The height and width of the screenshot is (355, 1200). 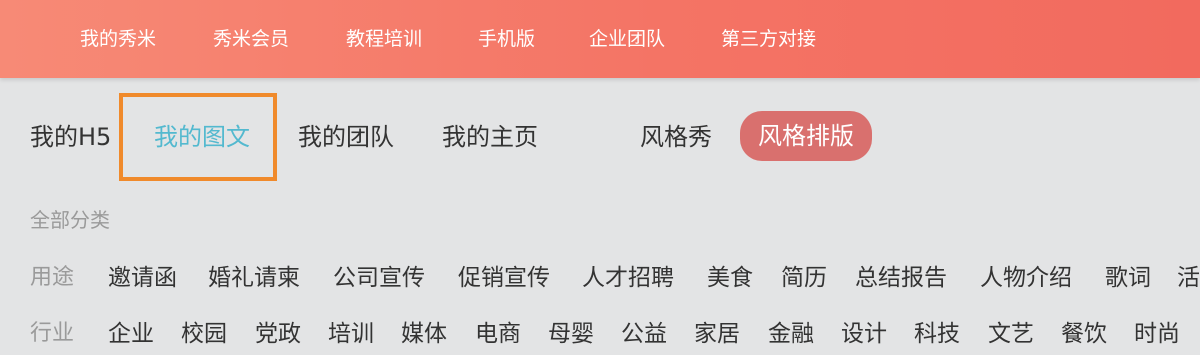 I want to click on industry-item: 企业, so click(x=131, y=331).